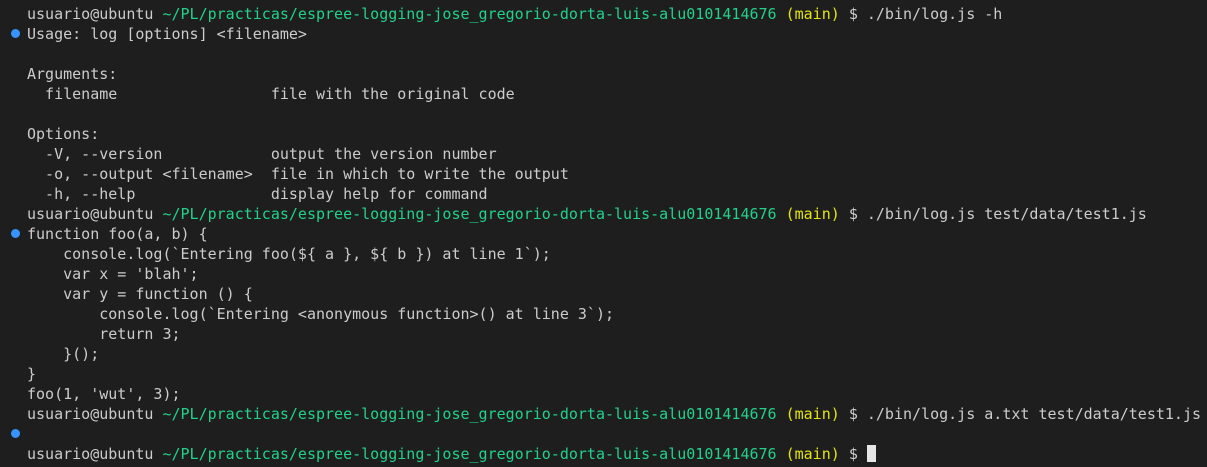 This screenshot has width=1207, height=467. Describe the element at coordinates (1034, 414) in the screenshot. I see `command-text: ./bin/log.js a.txt test/data/test1.js` at that location.